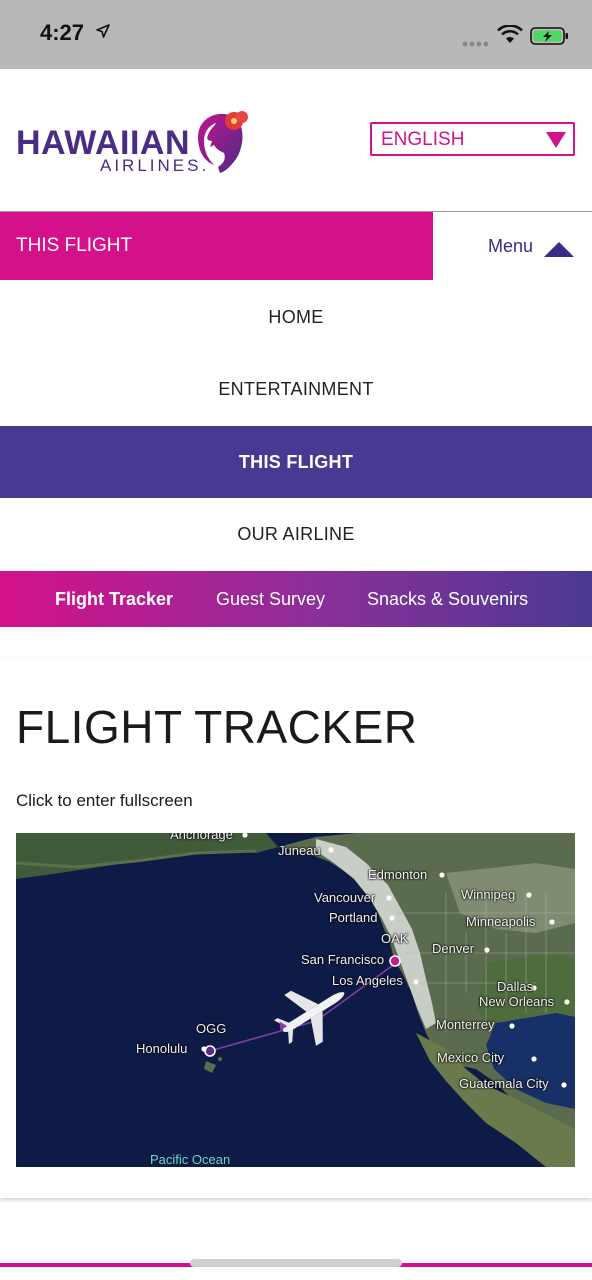  I want to click on city-label: Monterrey, so click(465, 1024).